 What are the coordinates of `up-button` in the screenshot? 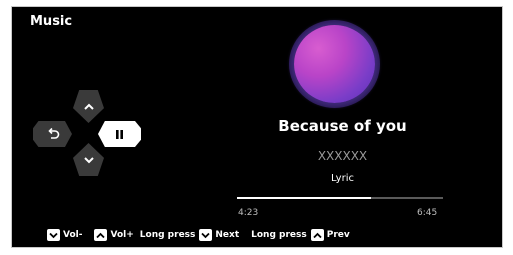 It's located at (88, 106).